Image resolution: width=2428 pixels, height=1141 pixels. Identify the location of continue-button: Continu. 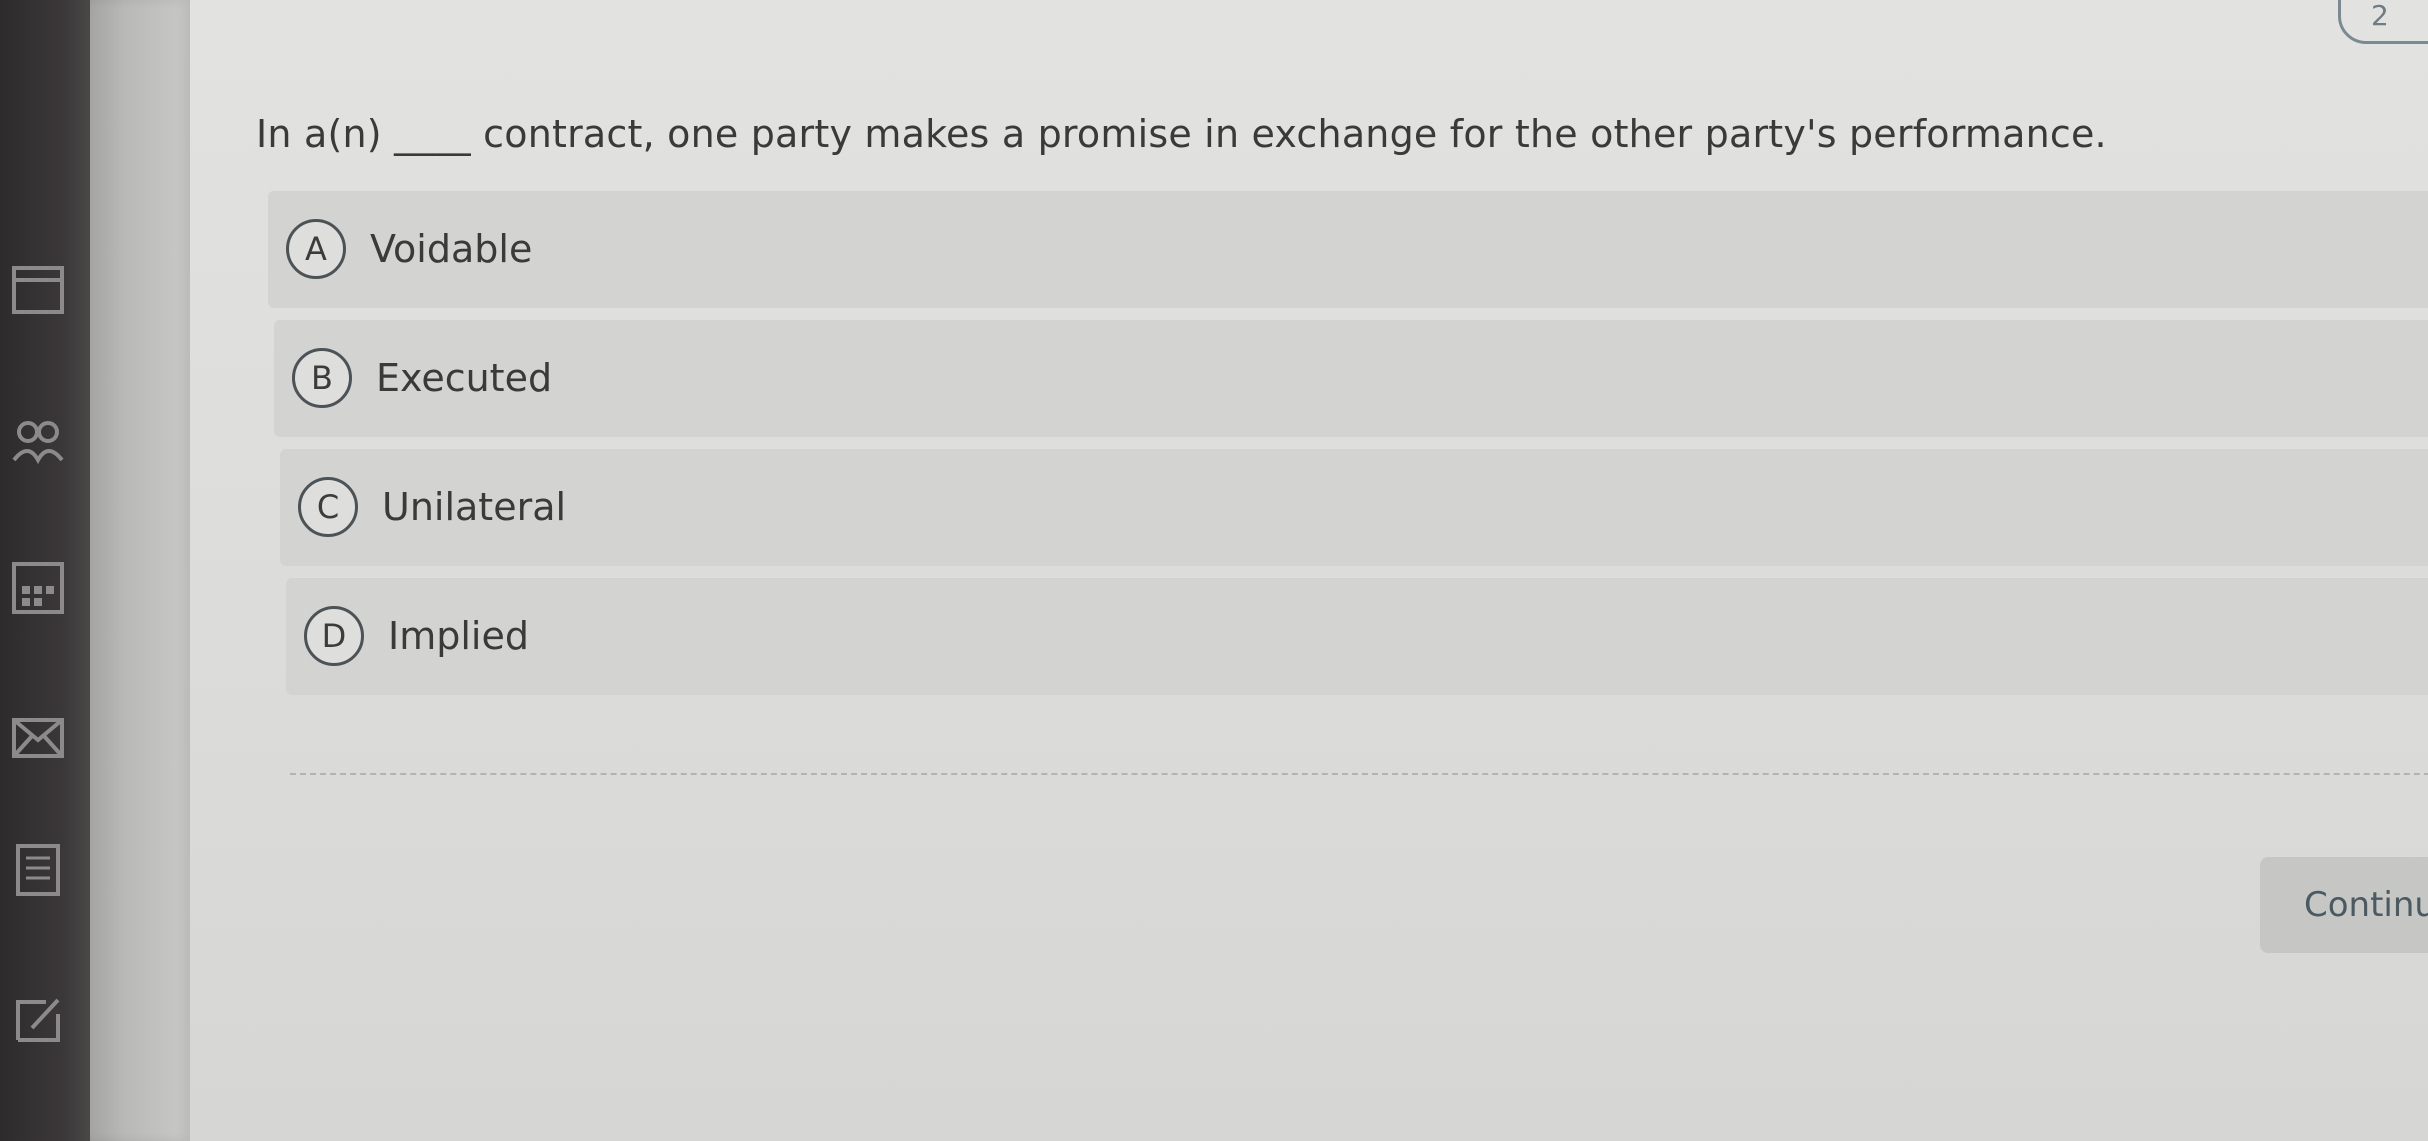
(2344, 905).